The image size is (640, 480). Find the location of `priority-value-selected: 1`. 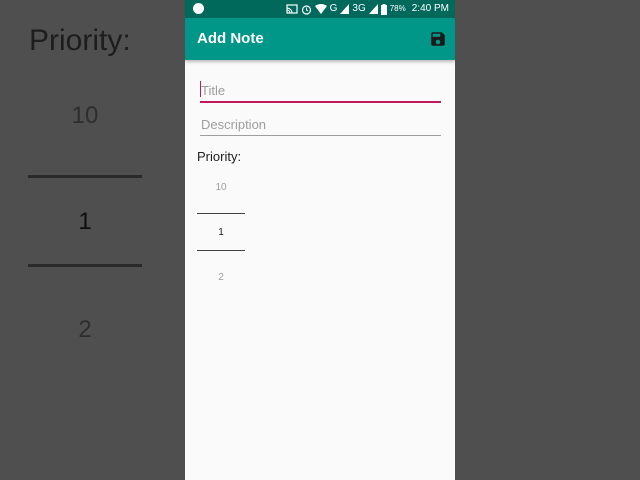

priority-value-selected: 1 is located at coordinates (221, 232).